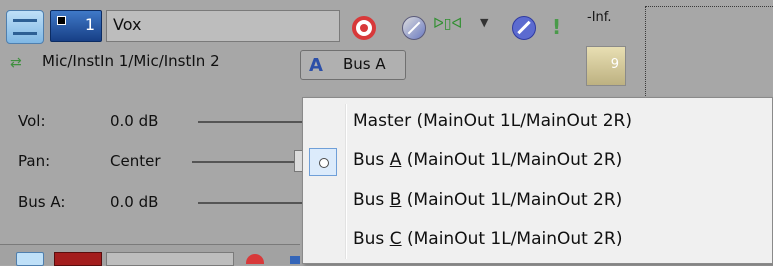  What do you see at coordinates (134, 202) in the screenshot?
I see `bus-a-send-value: 0.0 dB` at bounding box center [134, 202].